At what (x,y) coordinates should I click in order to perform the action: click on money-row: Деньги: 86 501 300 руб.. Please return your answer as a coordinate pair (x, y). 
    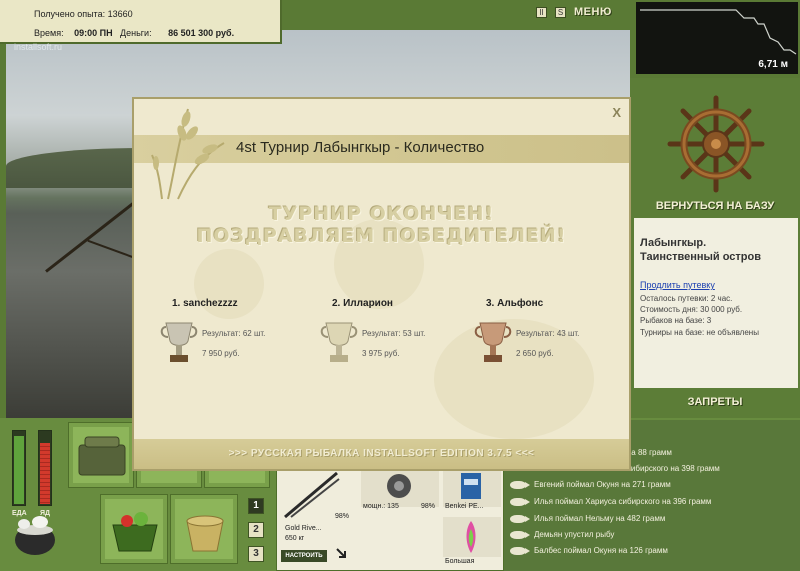
    Looking at the image, I should click on (177, 33).